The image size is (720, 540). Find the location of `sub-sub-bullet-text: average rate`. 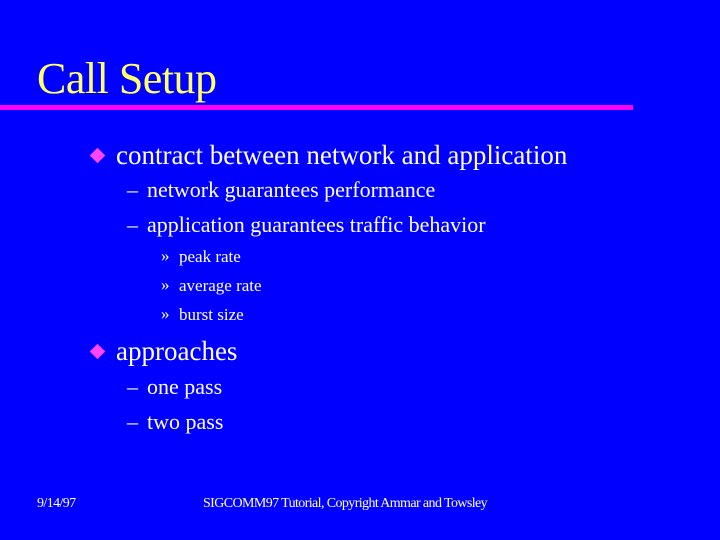

sub-sub-bullet-text: average rate is located at coordinates (220, 285).